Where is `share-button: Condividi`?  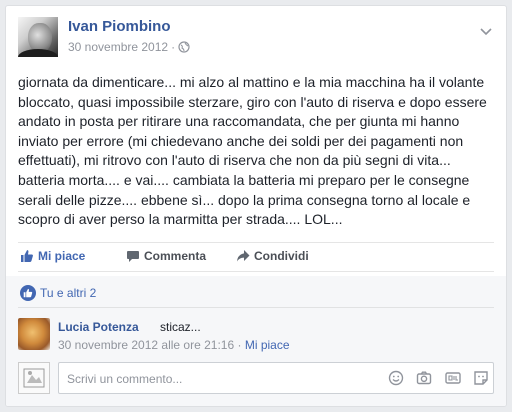 share-button: Condividi is located at coordinates (272, 256).